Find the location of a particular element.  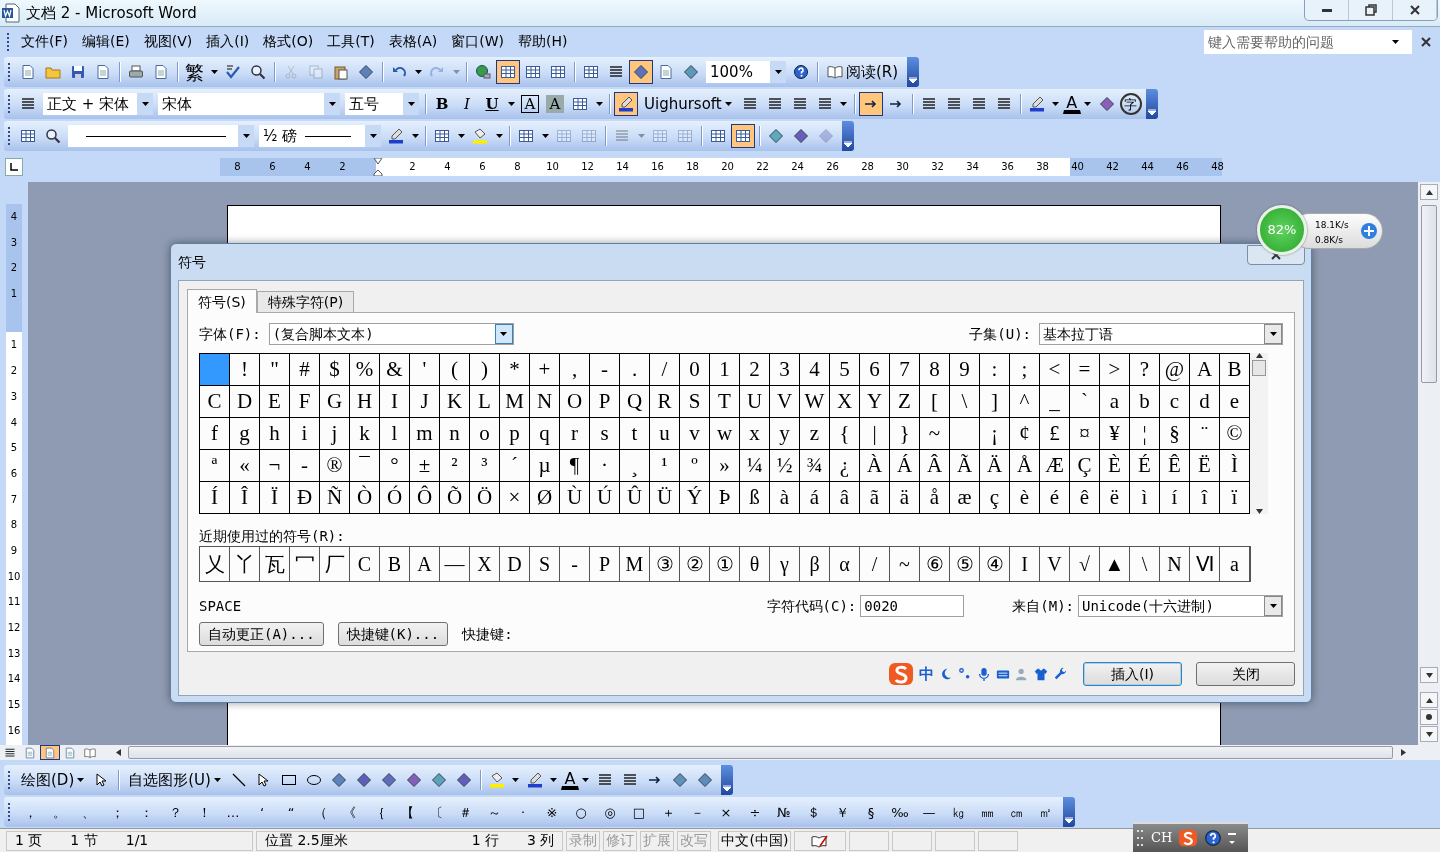

symbol-cell: ì is located at coordinates (1145, 498).